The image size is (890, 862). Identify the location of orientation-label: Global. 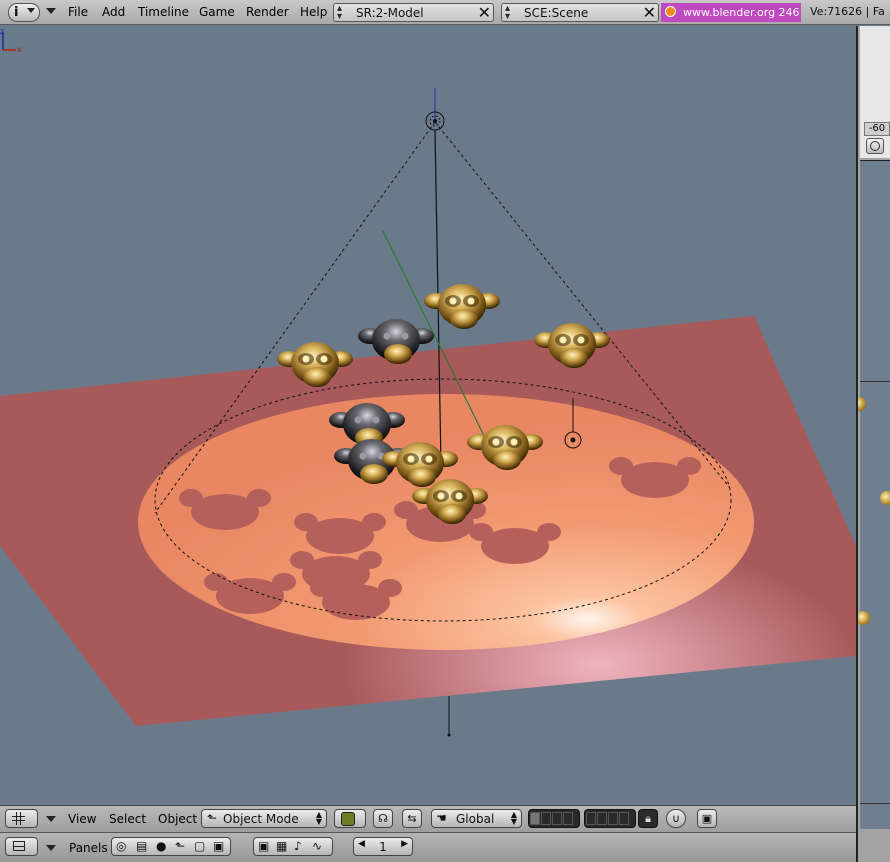
(475, 819).